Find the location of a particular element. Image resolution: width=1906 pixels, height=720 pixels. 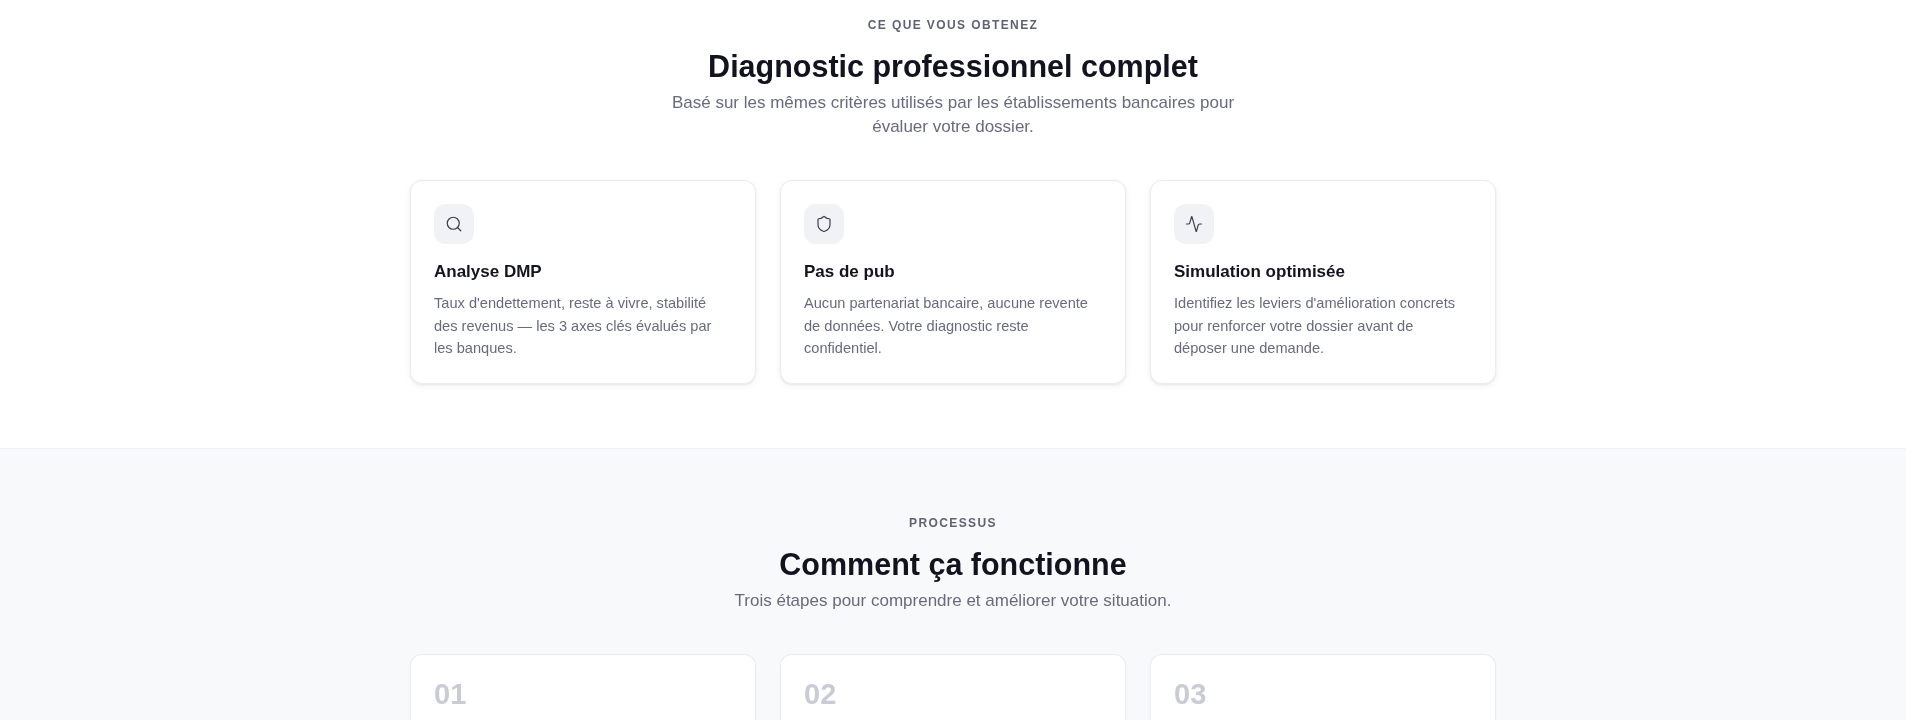

pulse-line-icon is located at coordinates (1194, 224).